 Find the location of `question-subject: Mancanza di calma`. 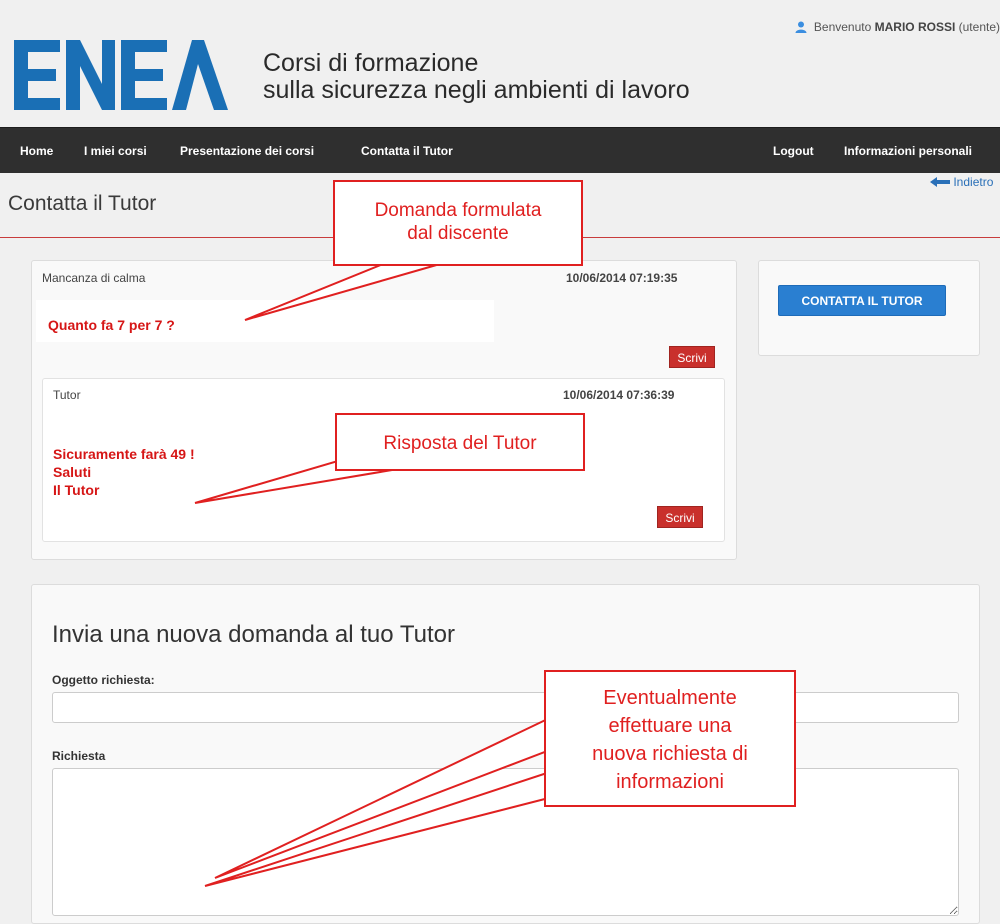

question-subject: Mancanza di calma is located at coordinates (94, 278).